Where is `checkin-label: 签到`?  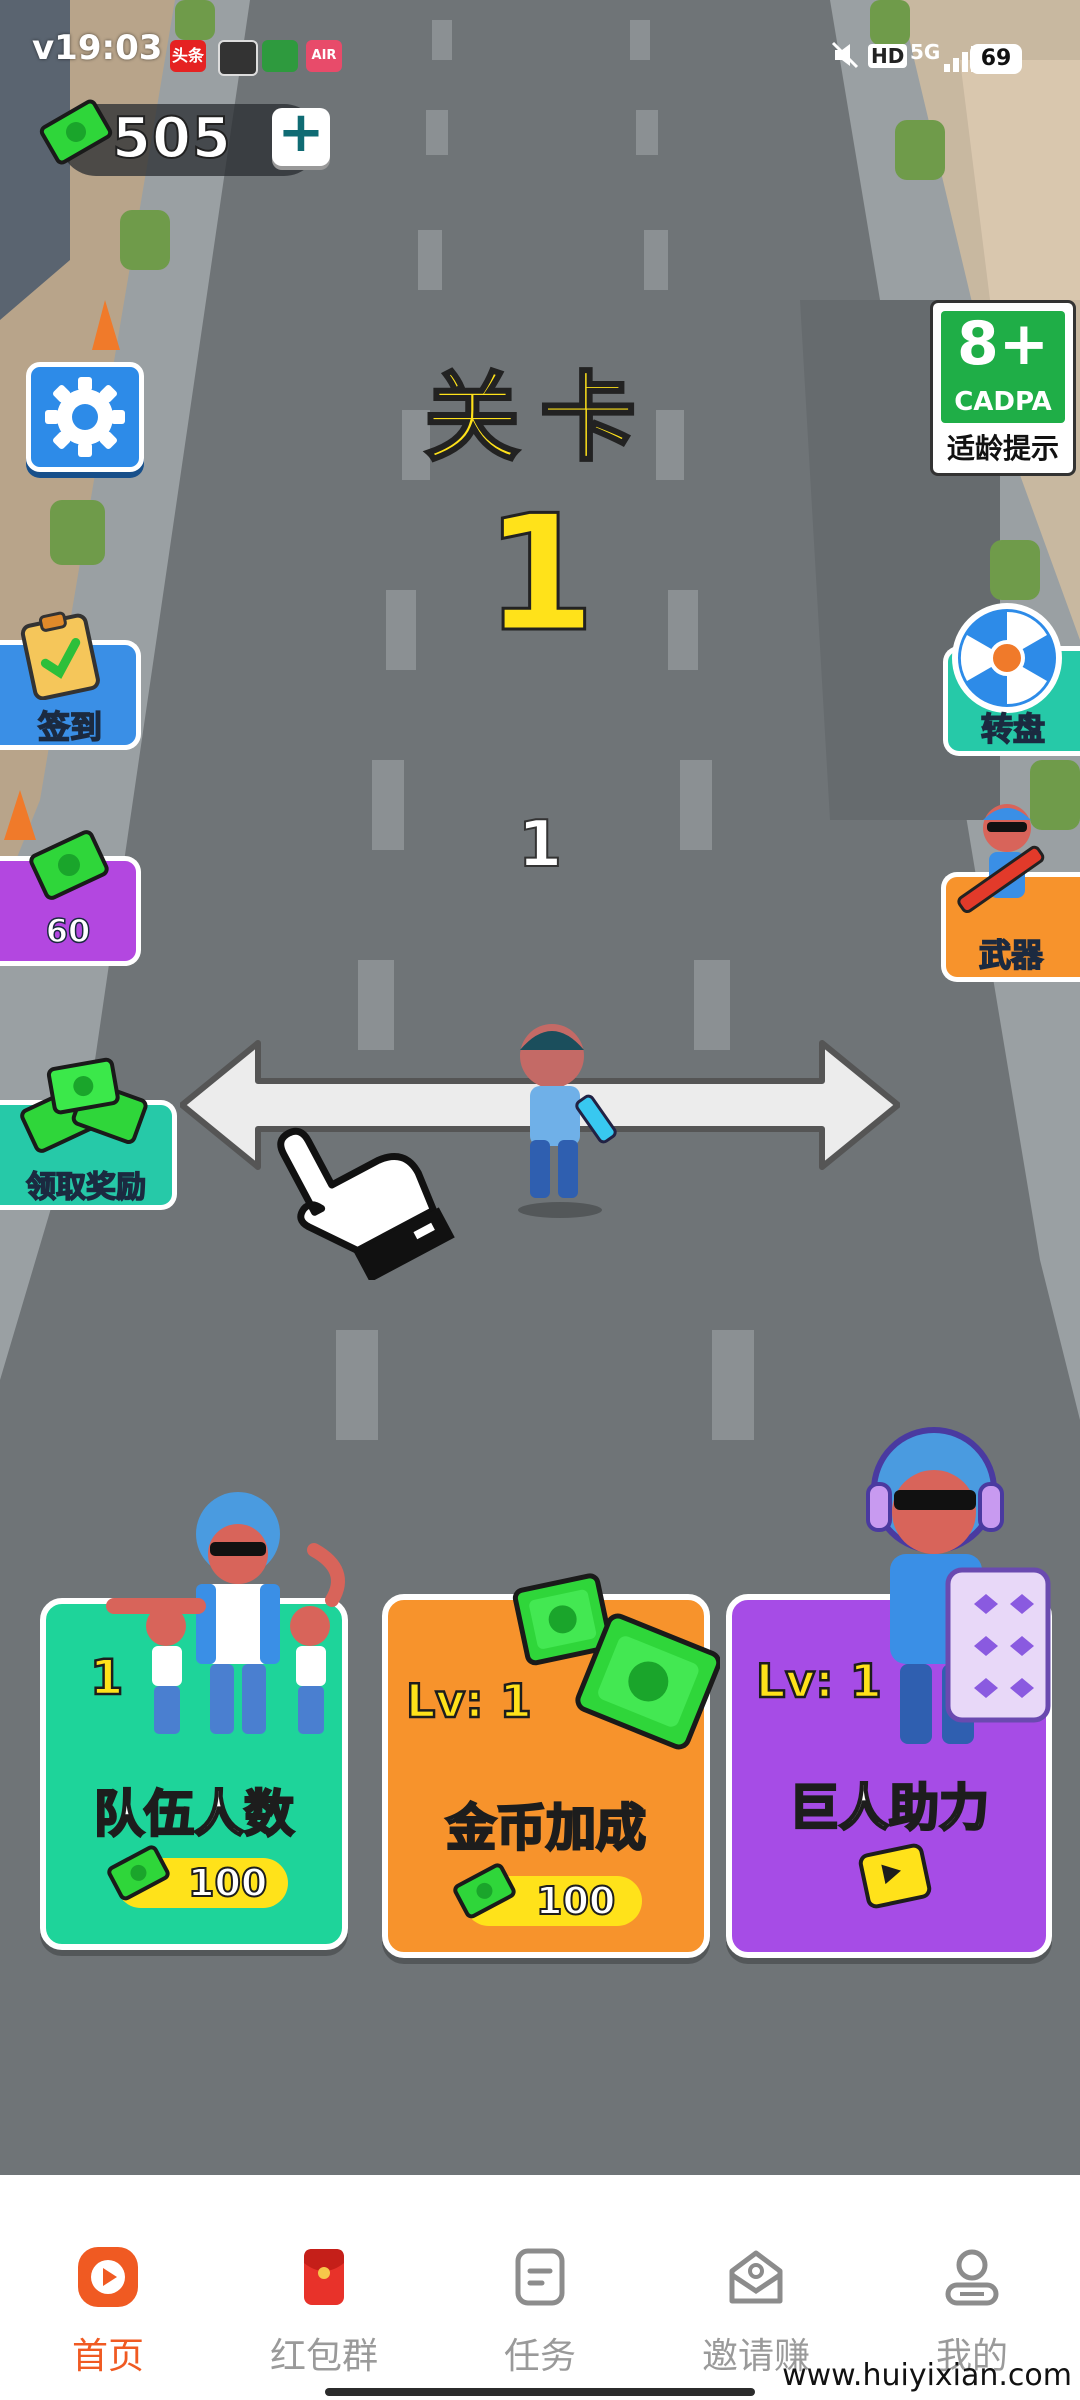 checkin-label: 签到 is located at coordinates (70, 727).